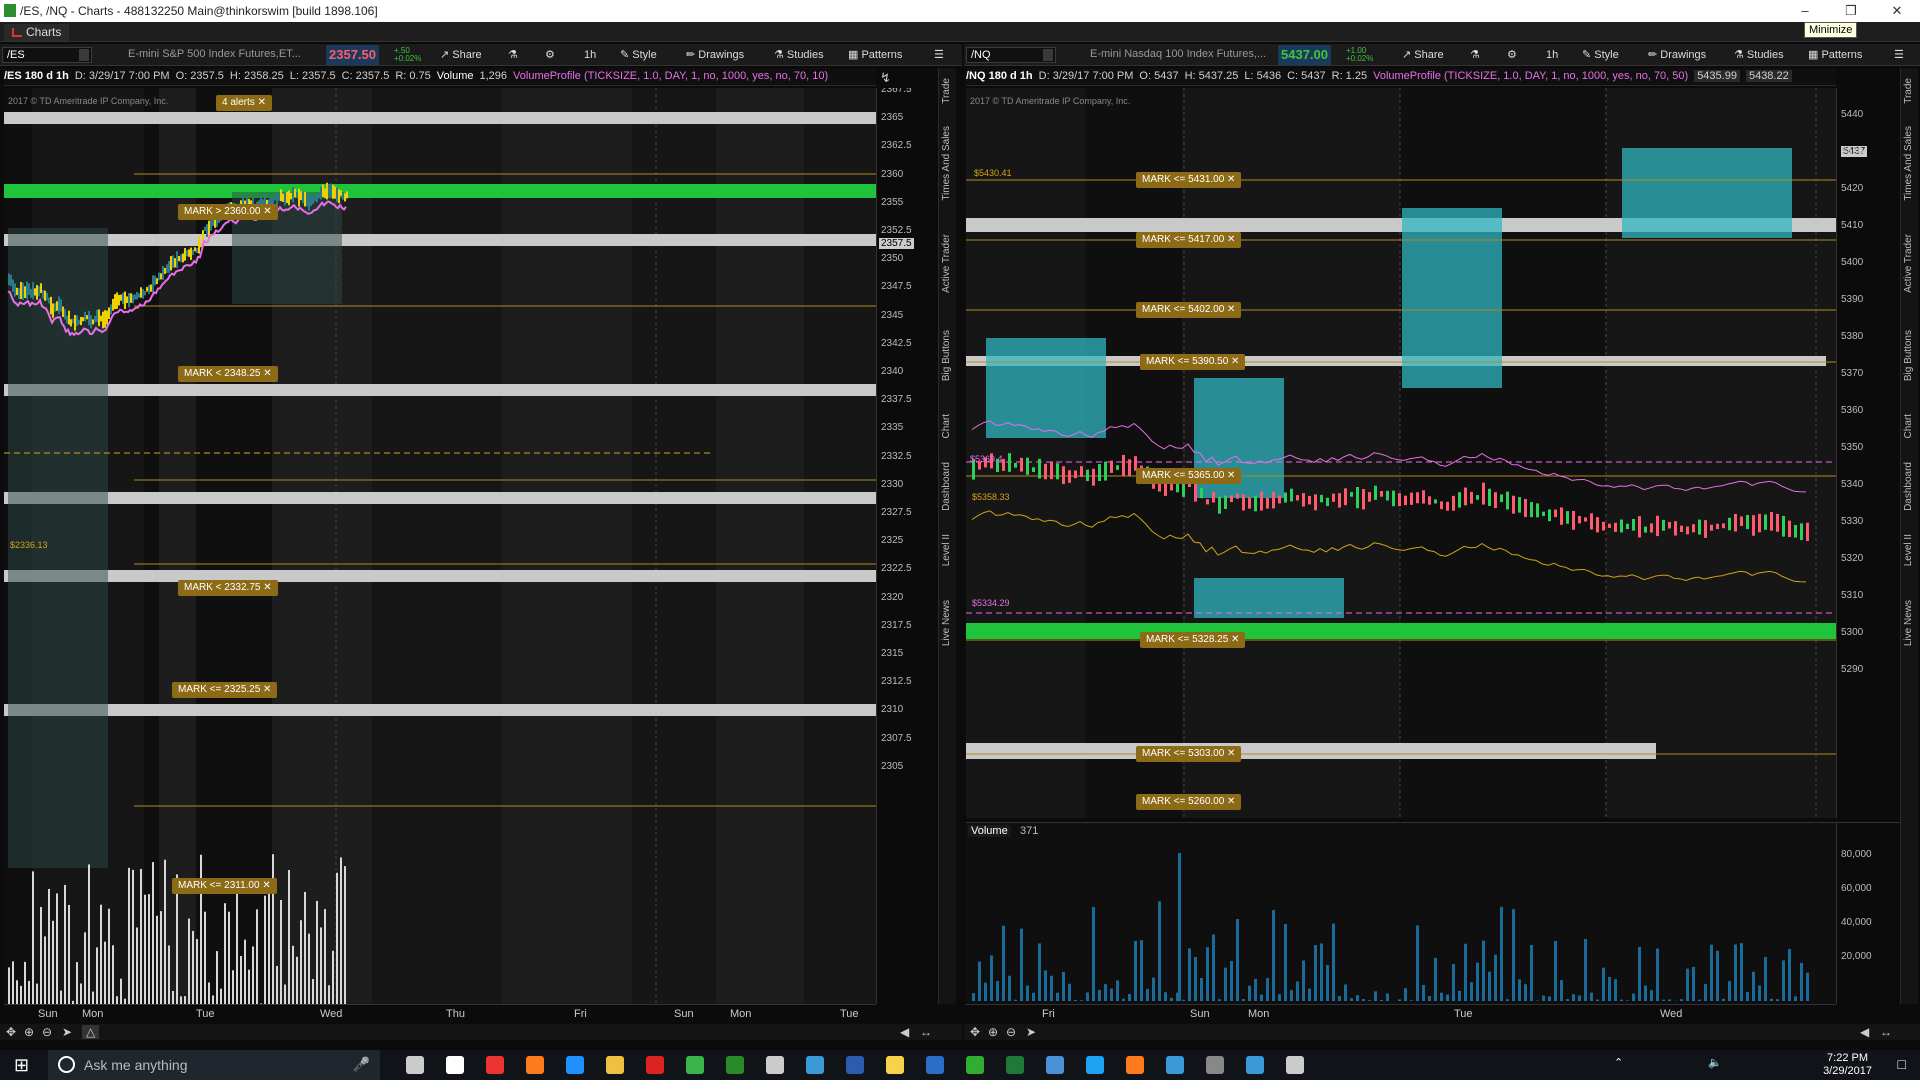 The height and width of the screenshot is (1080, 1920). I want to click on left-style-button: ✎ Style, so click(638, 55).